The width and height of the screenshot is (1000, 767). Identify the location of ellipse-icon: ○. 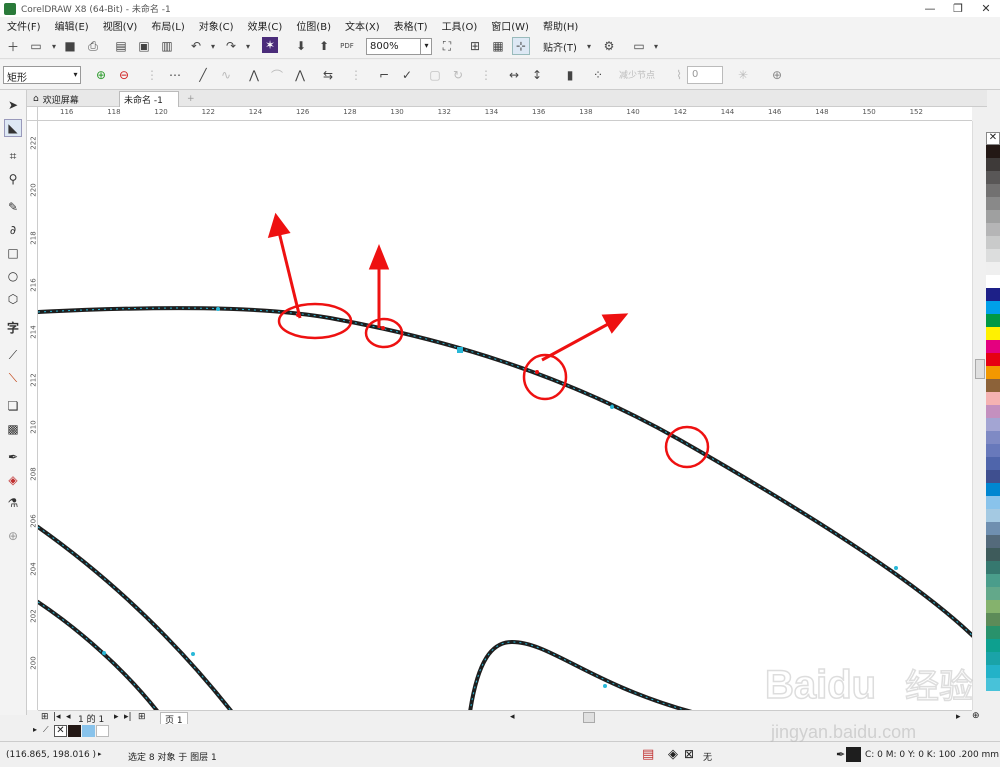
(13, 276).